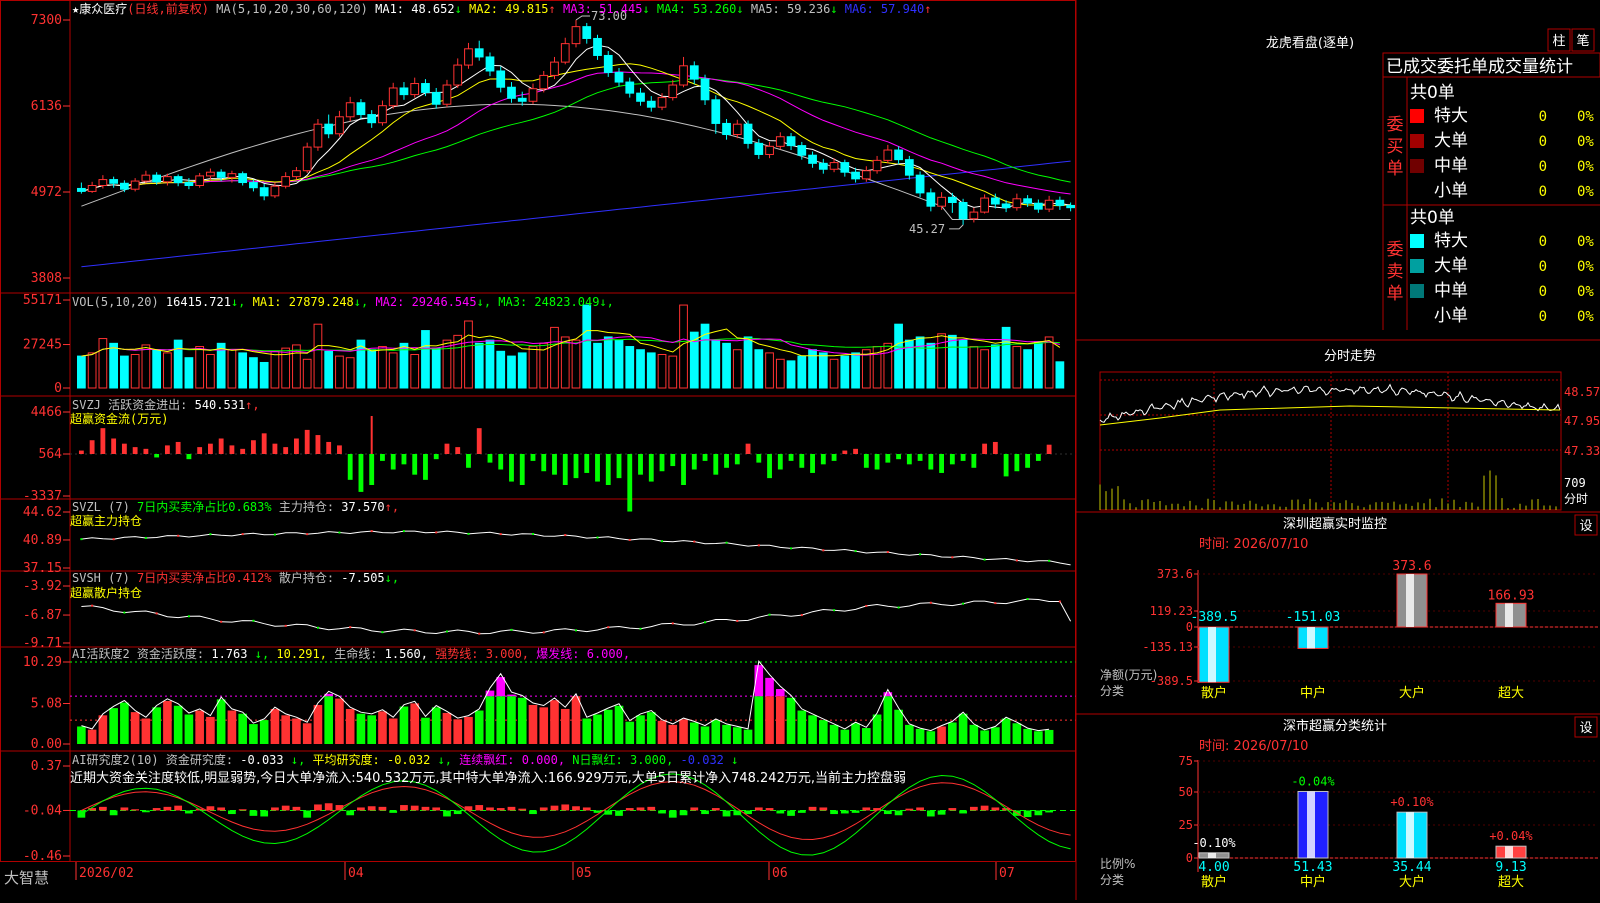 The width and height of the screenshot is (1600, 903). Describe the element at coordinates (1511, 615) in the screenshot. I see `szmon-bar` at that location.